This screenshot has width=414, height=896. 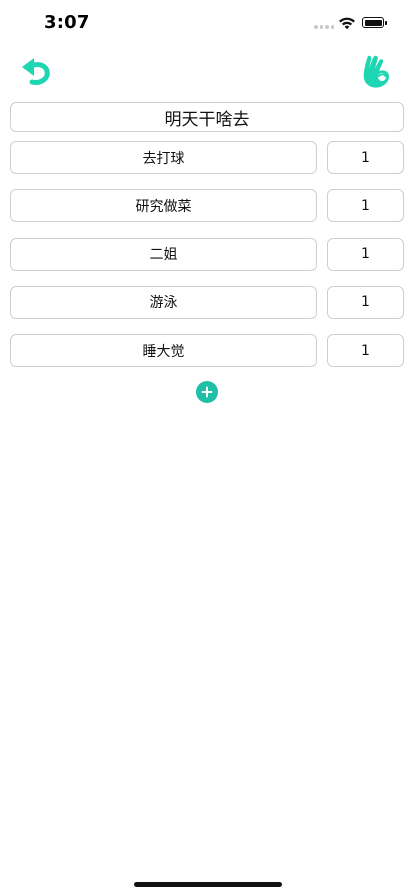 I want to click on undo-icon, so click(x=37, y=71).